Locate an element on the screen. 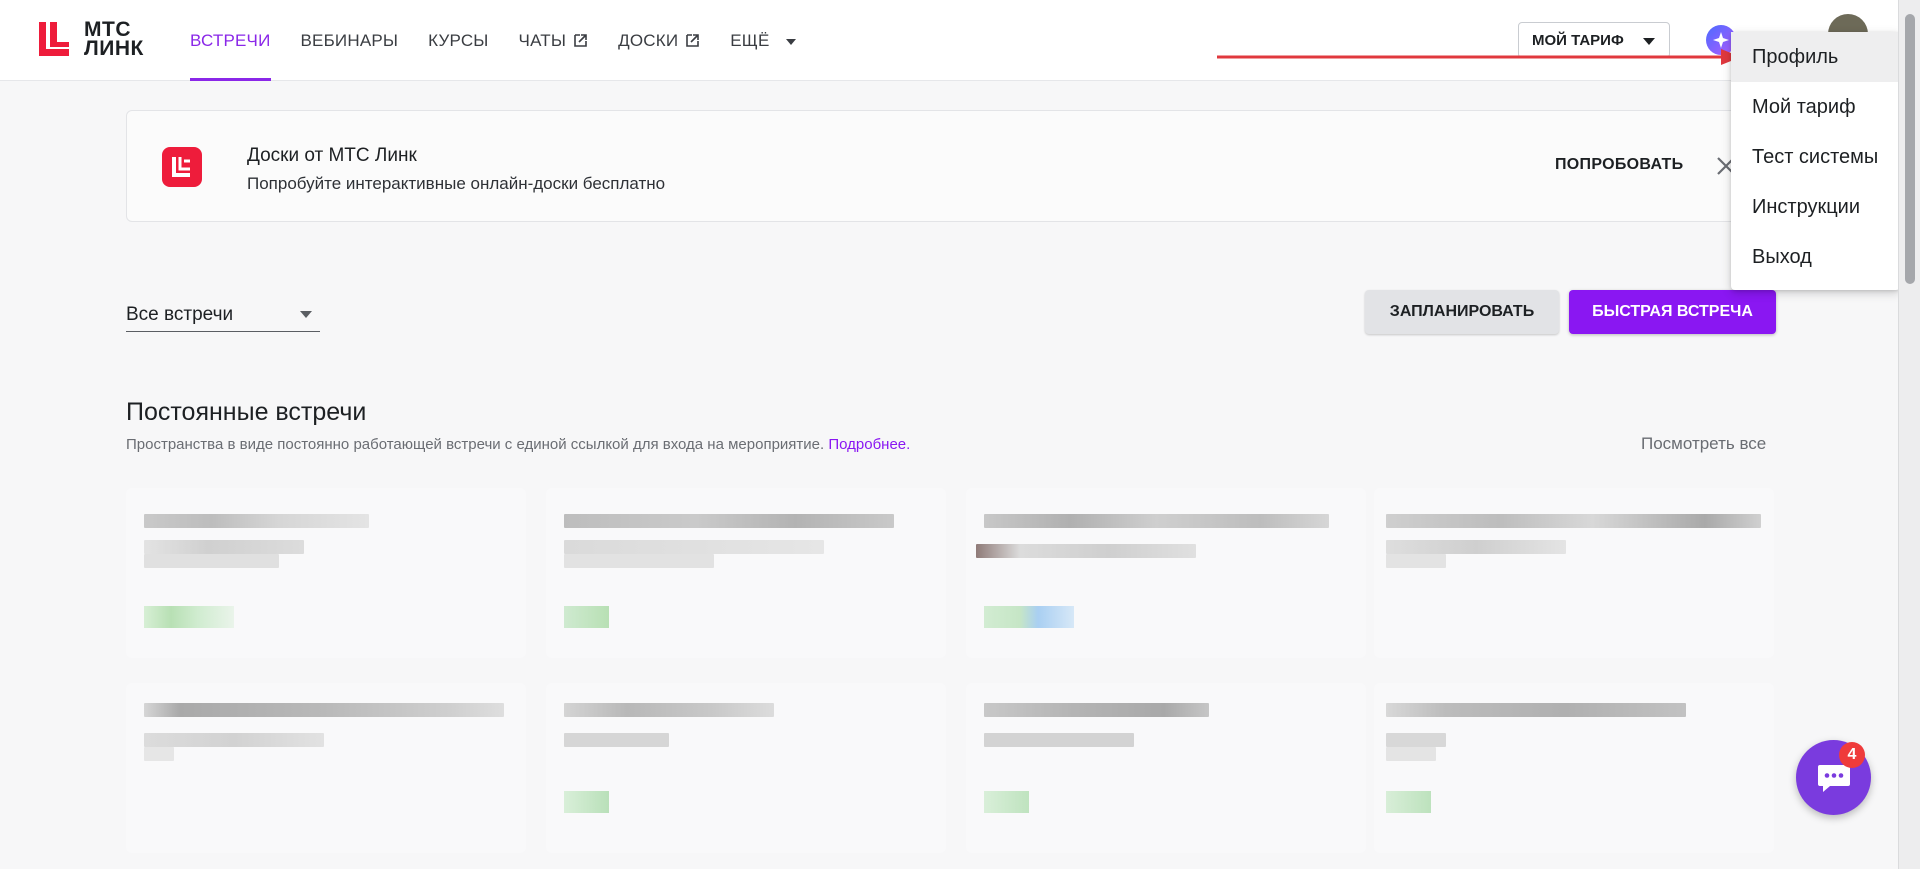 The height and width of the screenshot is (869, 1920). nav-more: ЕЩЁ is located at coordinates (765, 40).